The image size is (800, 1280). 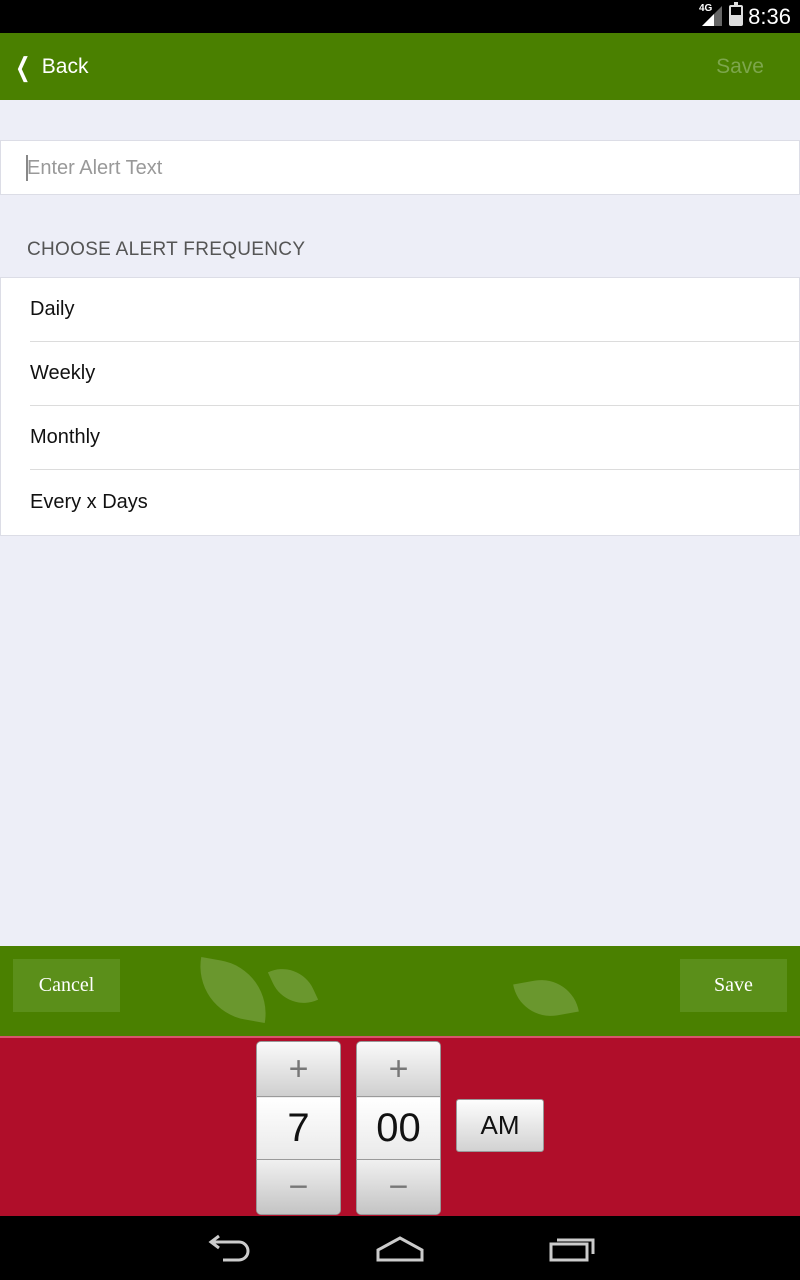 I want to click on frequency-option-every-x-days: Every x Days, so click(x=414, y=502).